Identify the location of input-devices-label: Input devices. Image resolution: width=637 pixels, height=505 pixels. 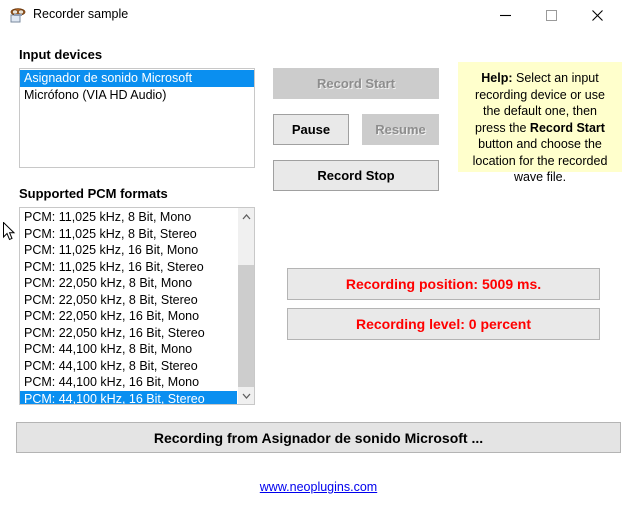
(61, 54).